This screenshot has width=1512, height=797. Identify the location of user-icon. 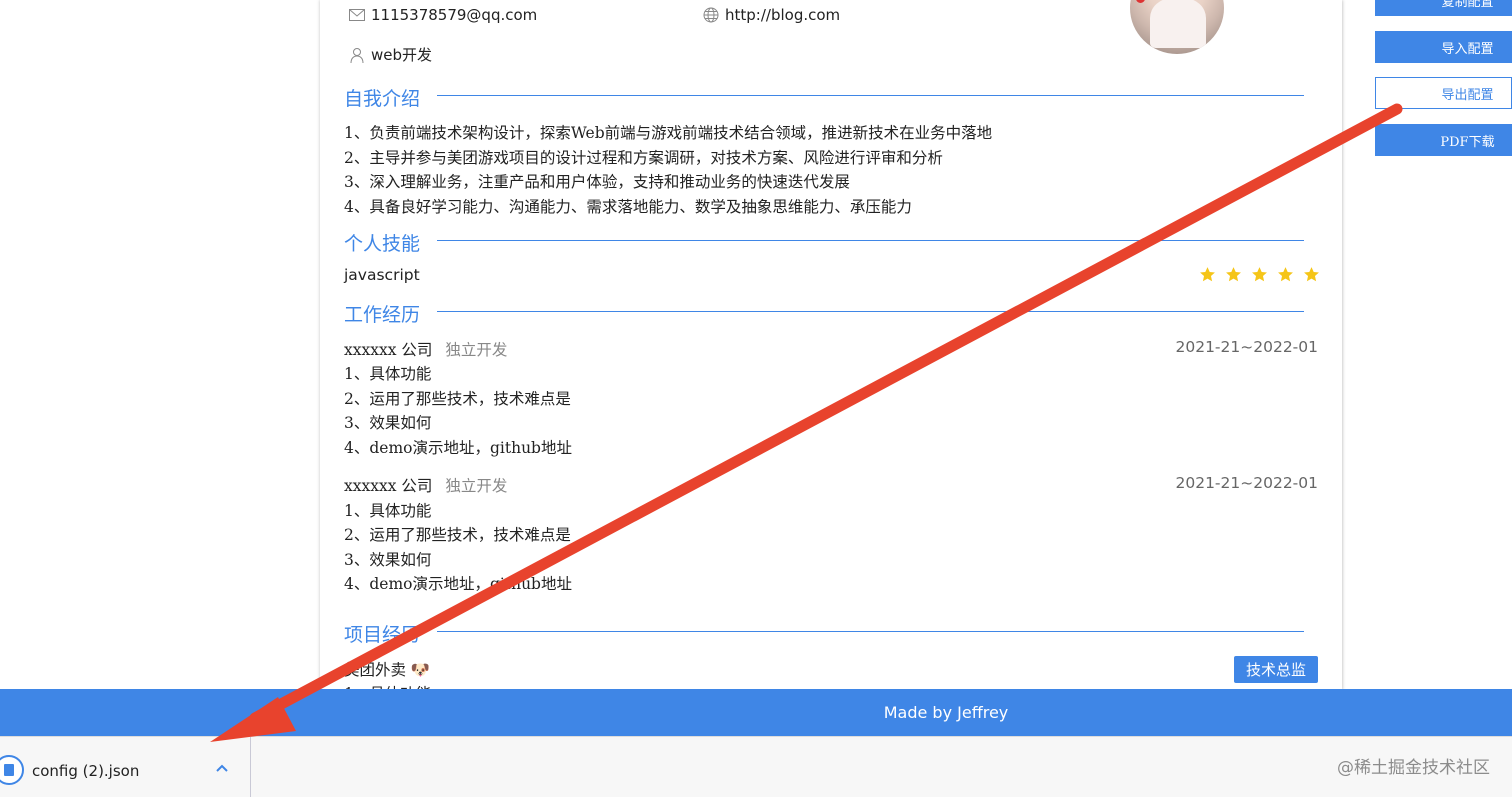
(357, 55).